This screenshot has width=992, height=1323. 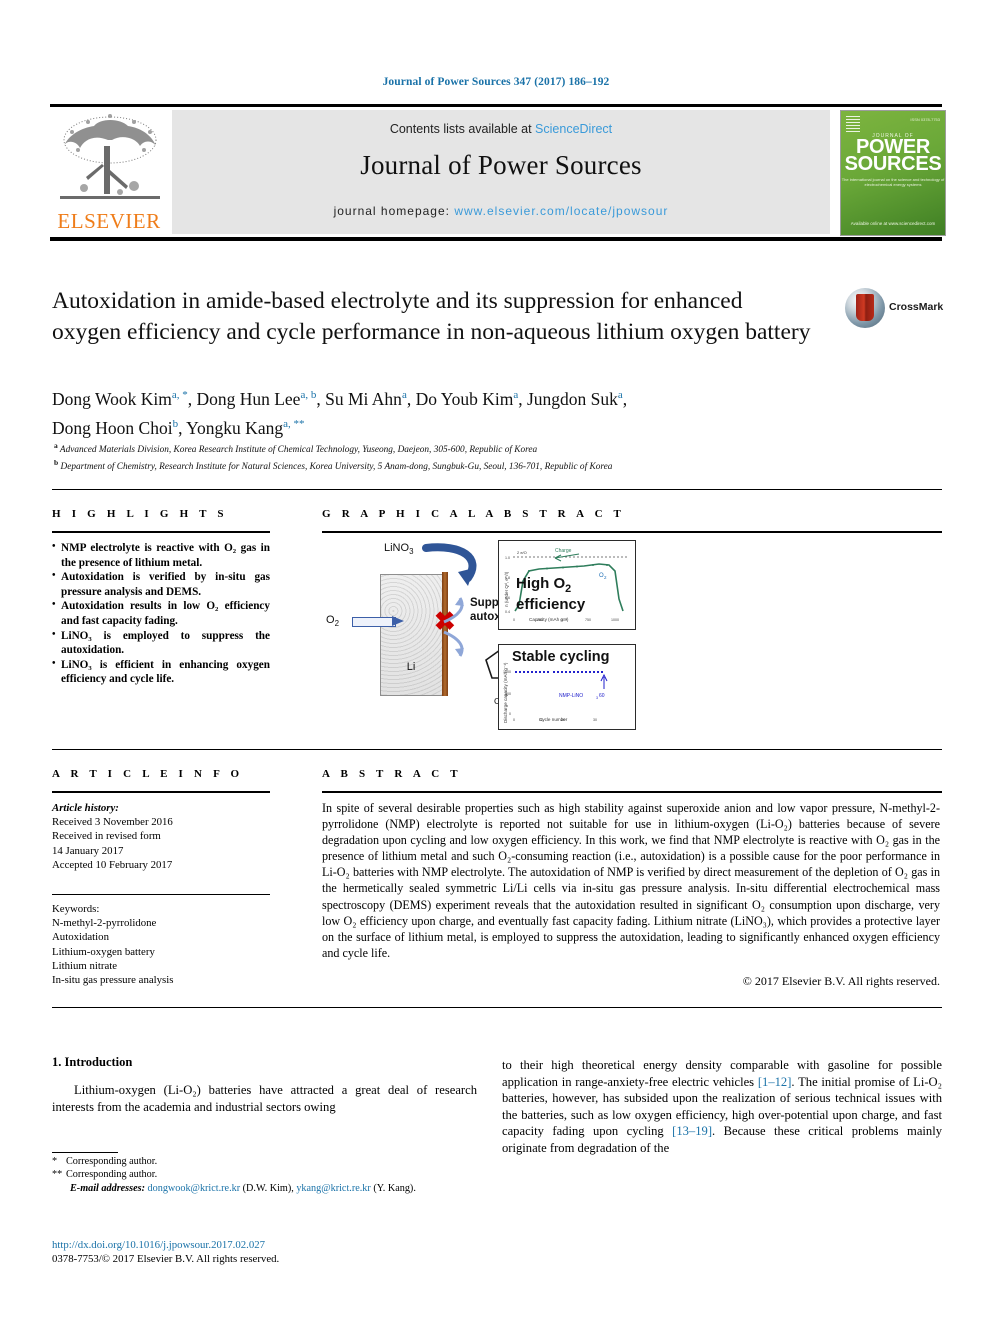 I want to click on affiliation-mark: a, so click(x=56, y=445).